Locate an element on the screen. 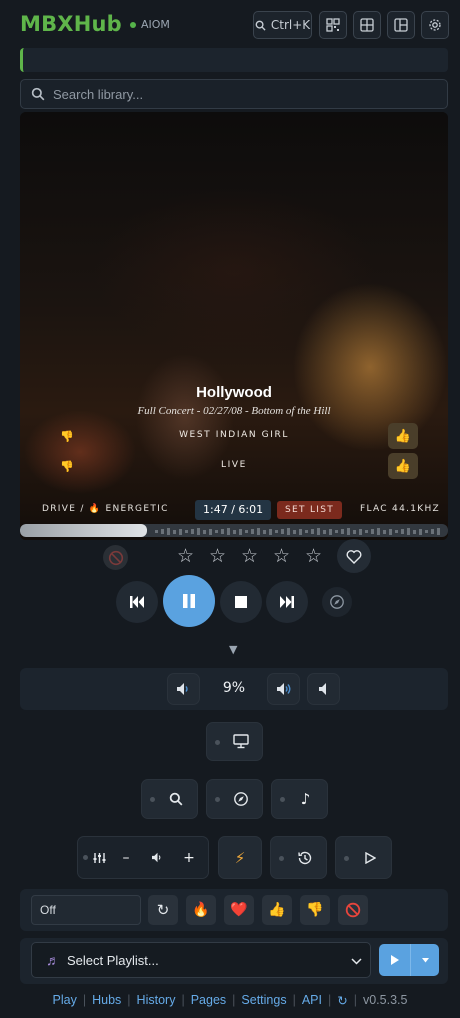 This screenshot has width=460, height=1018. volume-mode-button is located at coordinates (157, 857).